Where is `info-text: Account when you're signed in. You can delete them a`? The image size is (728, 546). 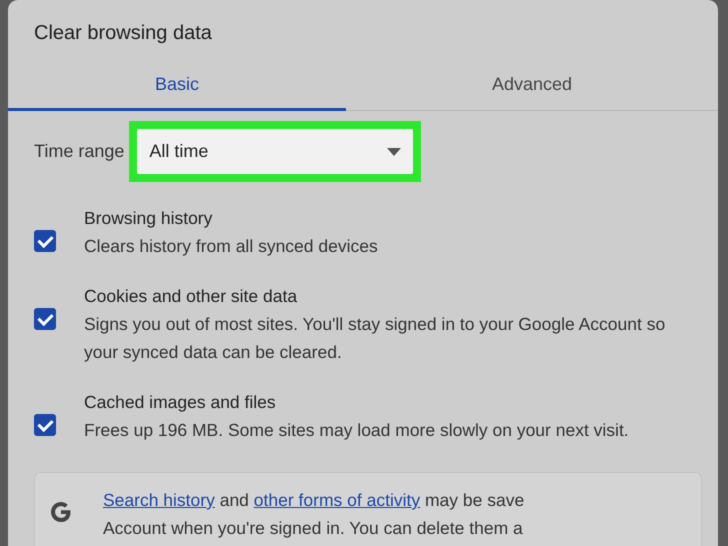 info-text: Account when you're signed in. You can delete them a is located at coordinates (313, 528).